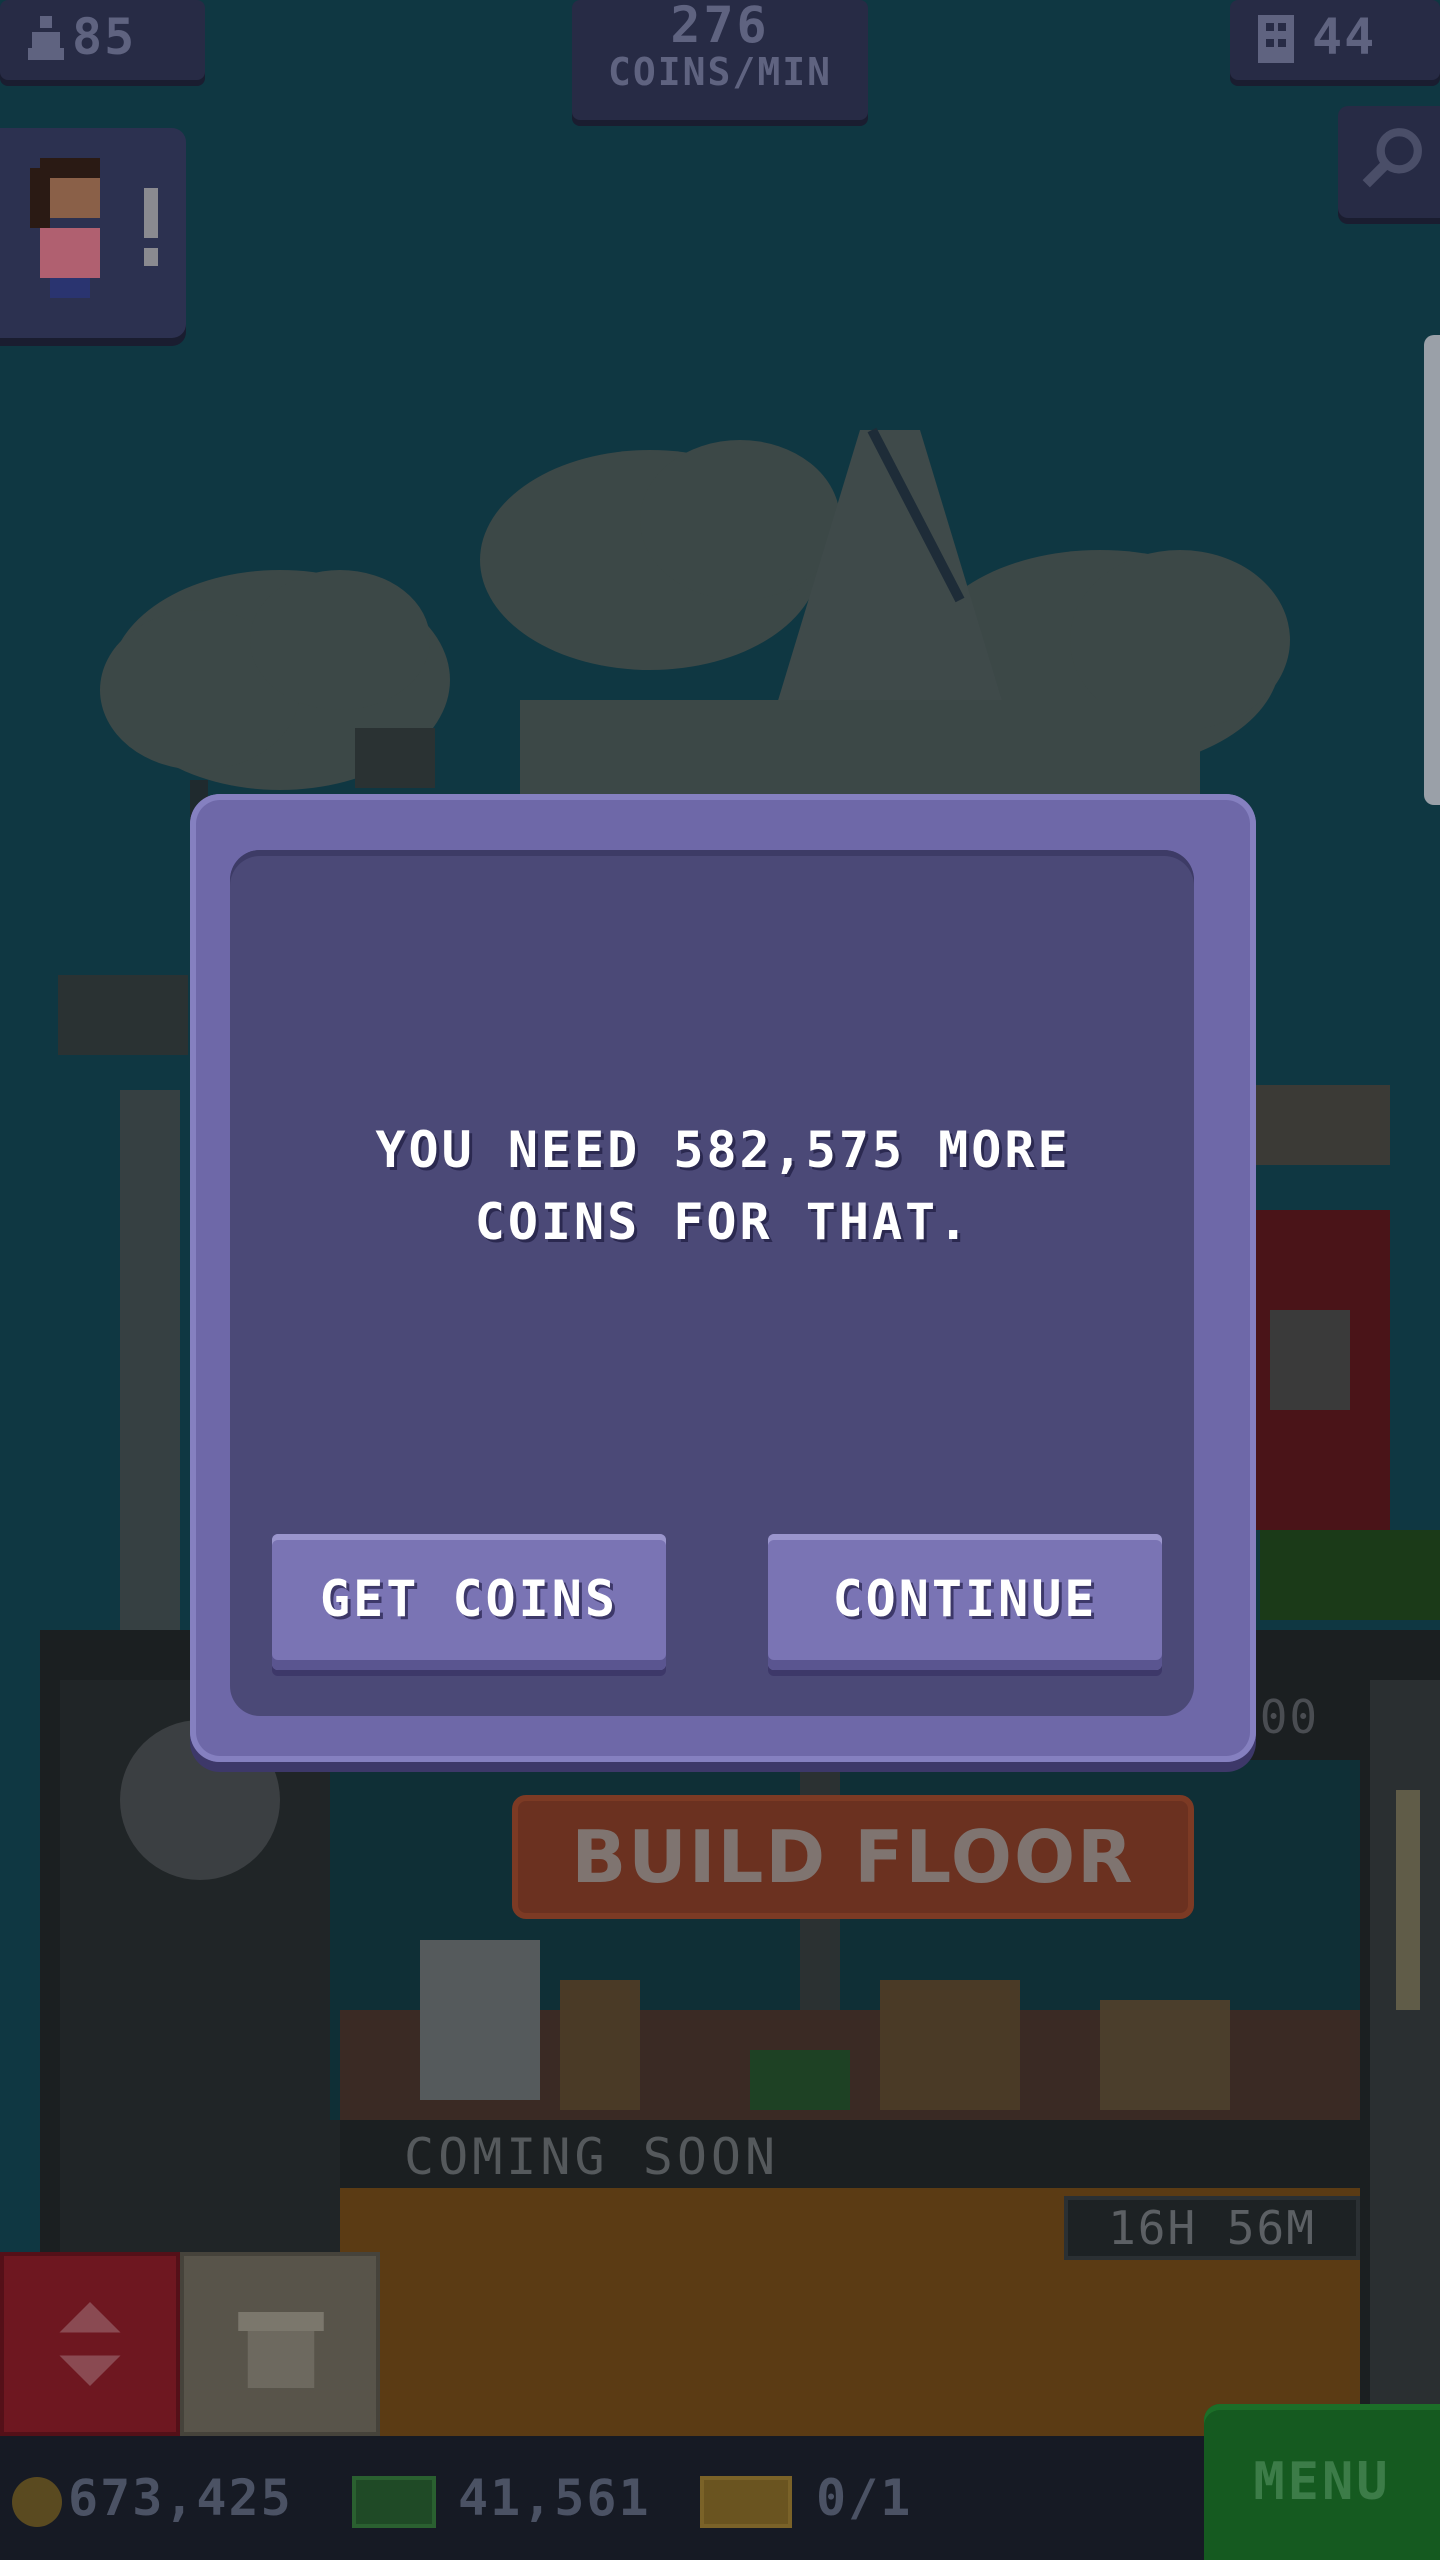 The height and width of the screenshot is (2560, 1440). Describe the element at coordinates (65, 228) in the screenshot. I see `bitizen-avatar` at that location.